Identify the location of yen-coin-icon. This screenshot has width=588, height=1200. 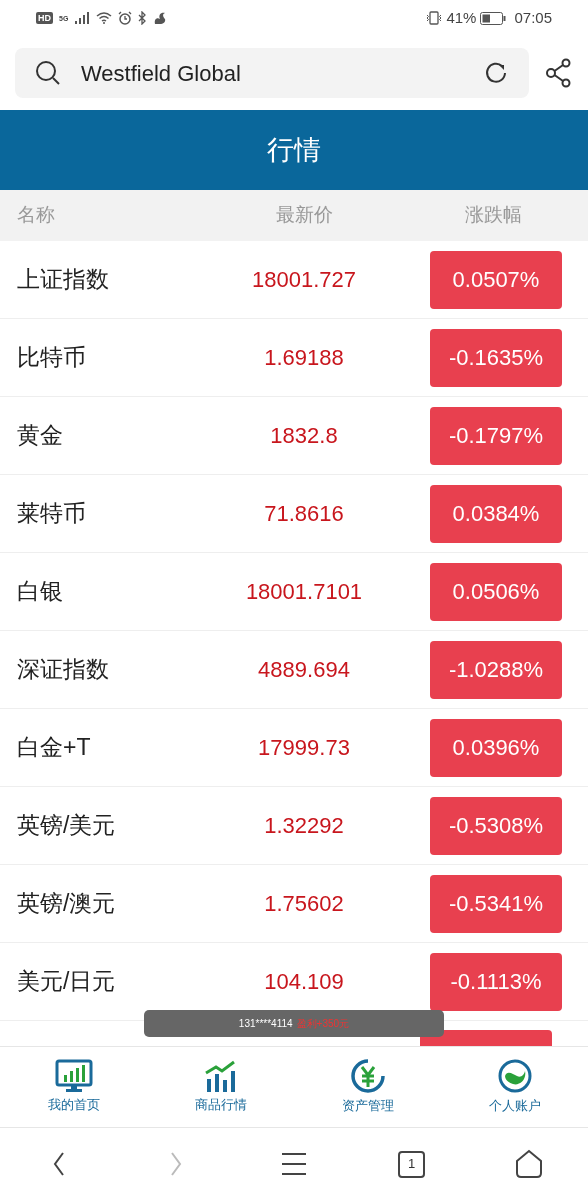
(367, 1076).